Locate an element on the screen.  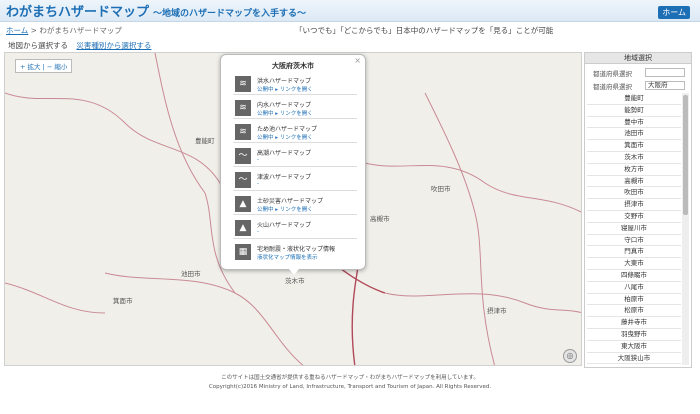
hazard-item-liquefaction: ▦ 宅地耐震・液状化マップ情報 液状化マップ情報を表示 is located at coordinates (295, 252).